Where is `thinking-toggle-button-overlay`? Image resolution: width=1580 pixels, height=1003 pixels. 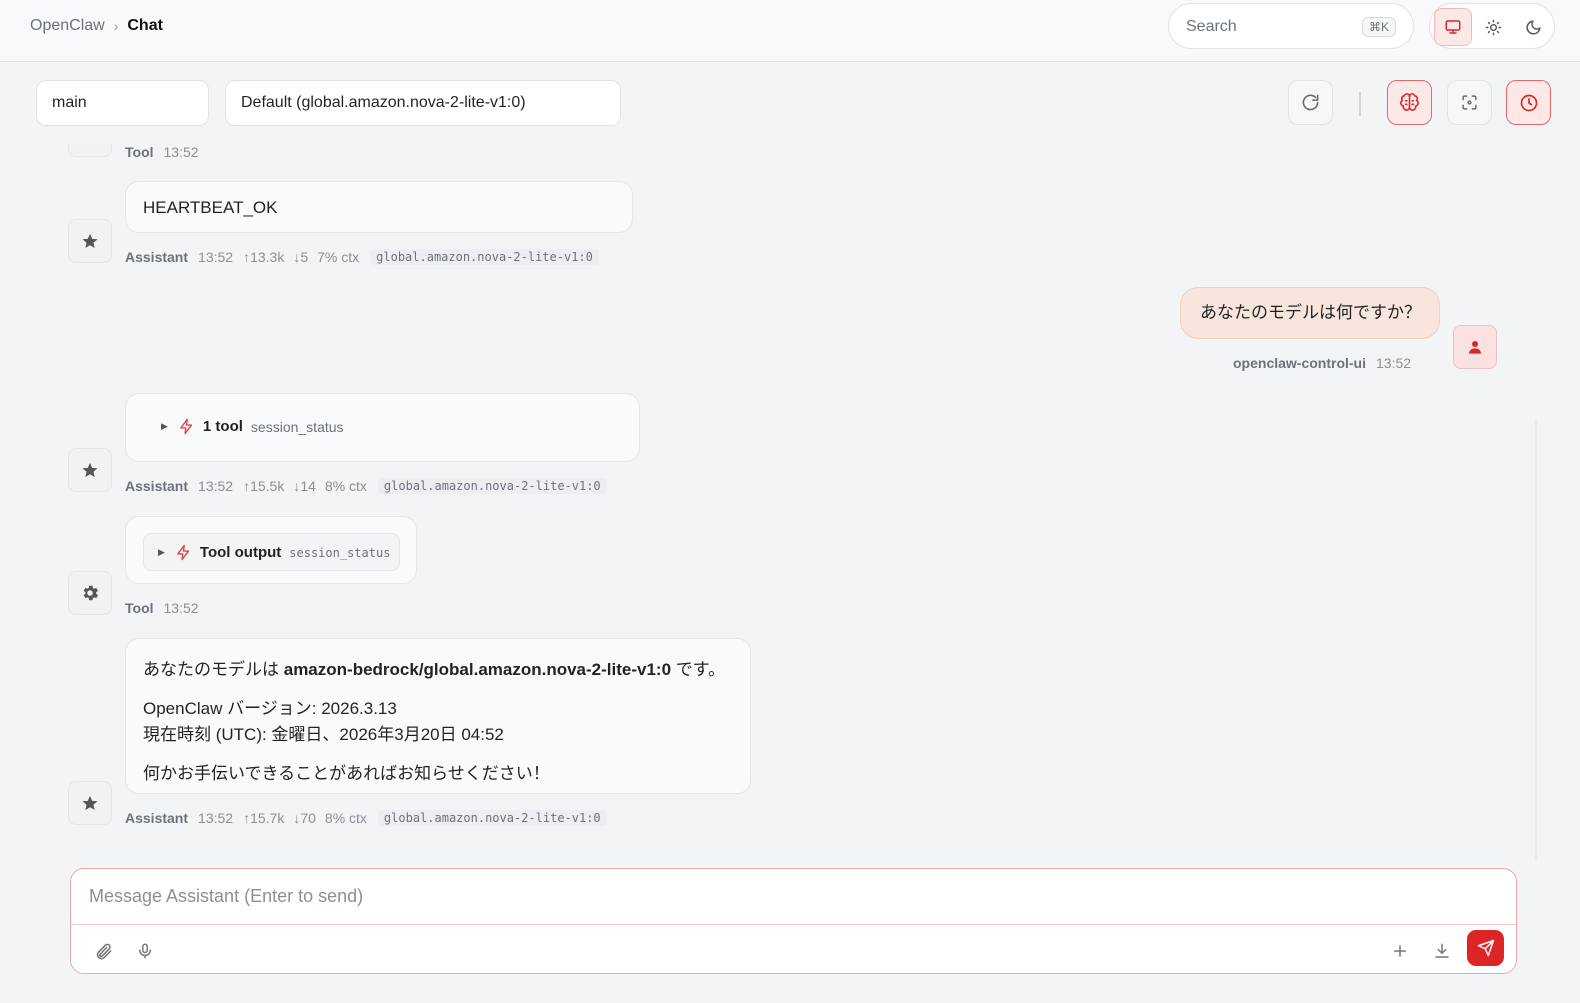
thinking-toggle-button-overlay is located at coordinates (1409, 102).